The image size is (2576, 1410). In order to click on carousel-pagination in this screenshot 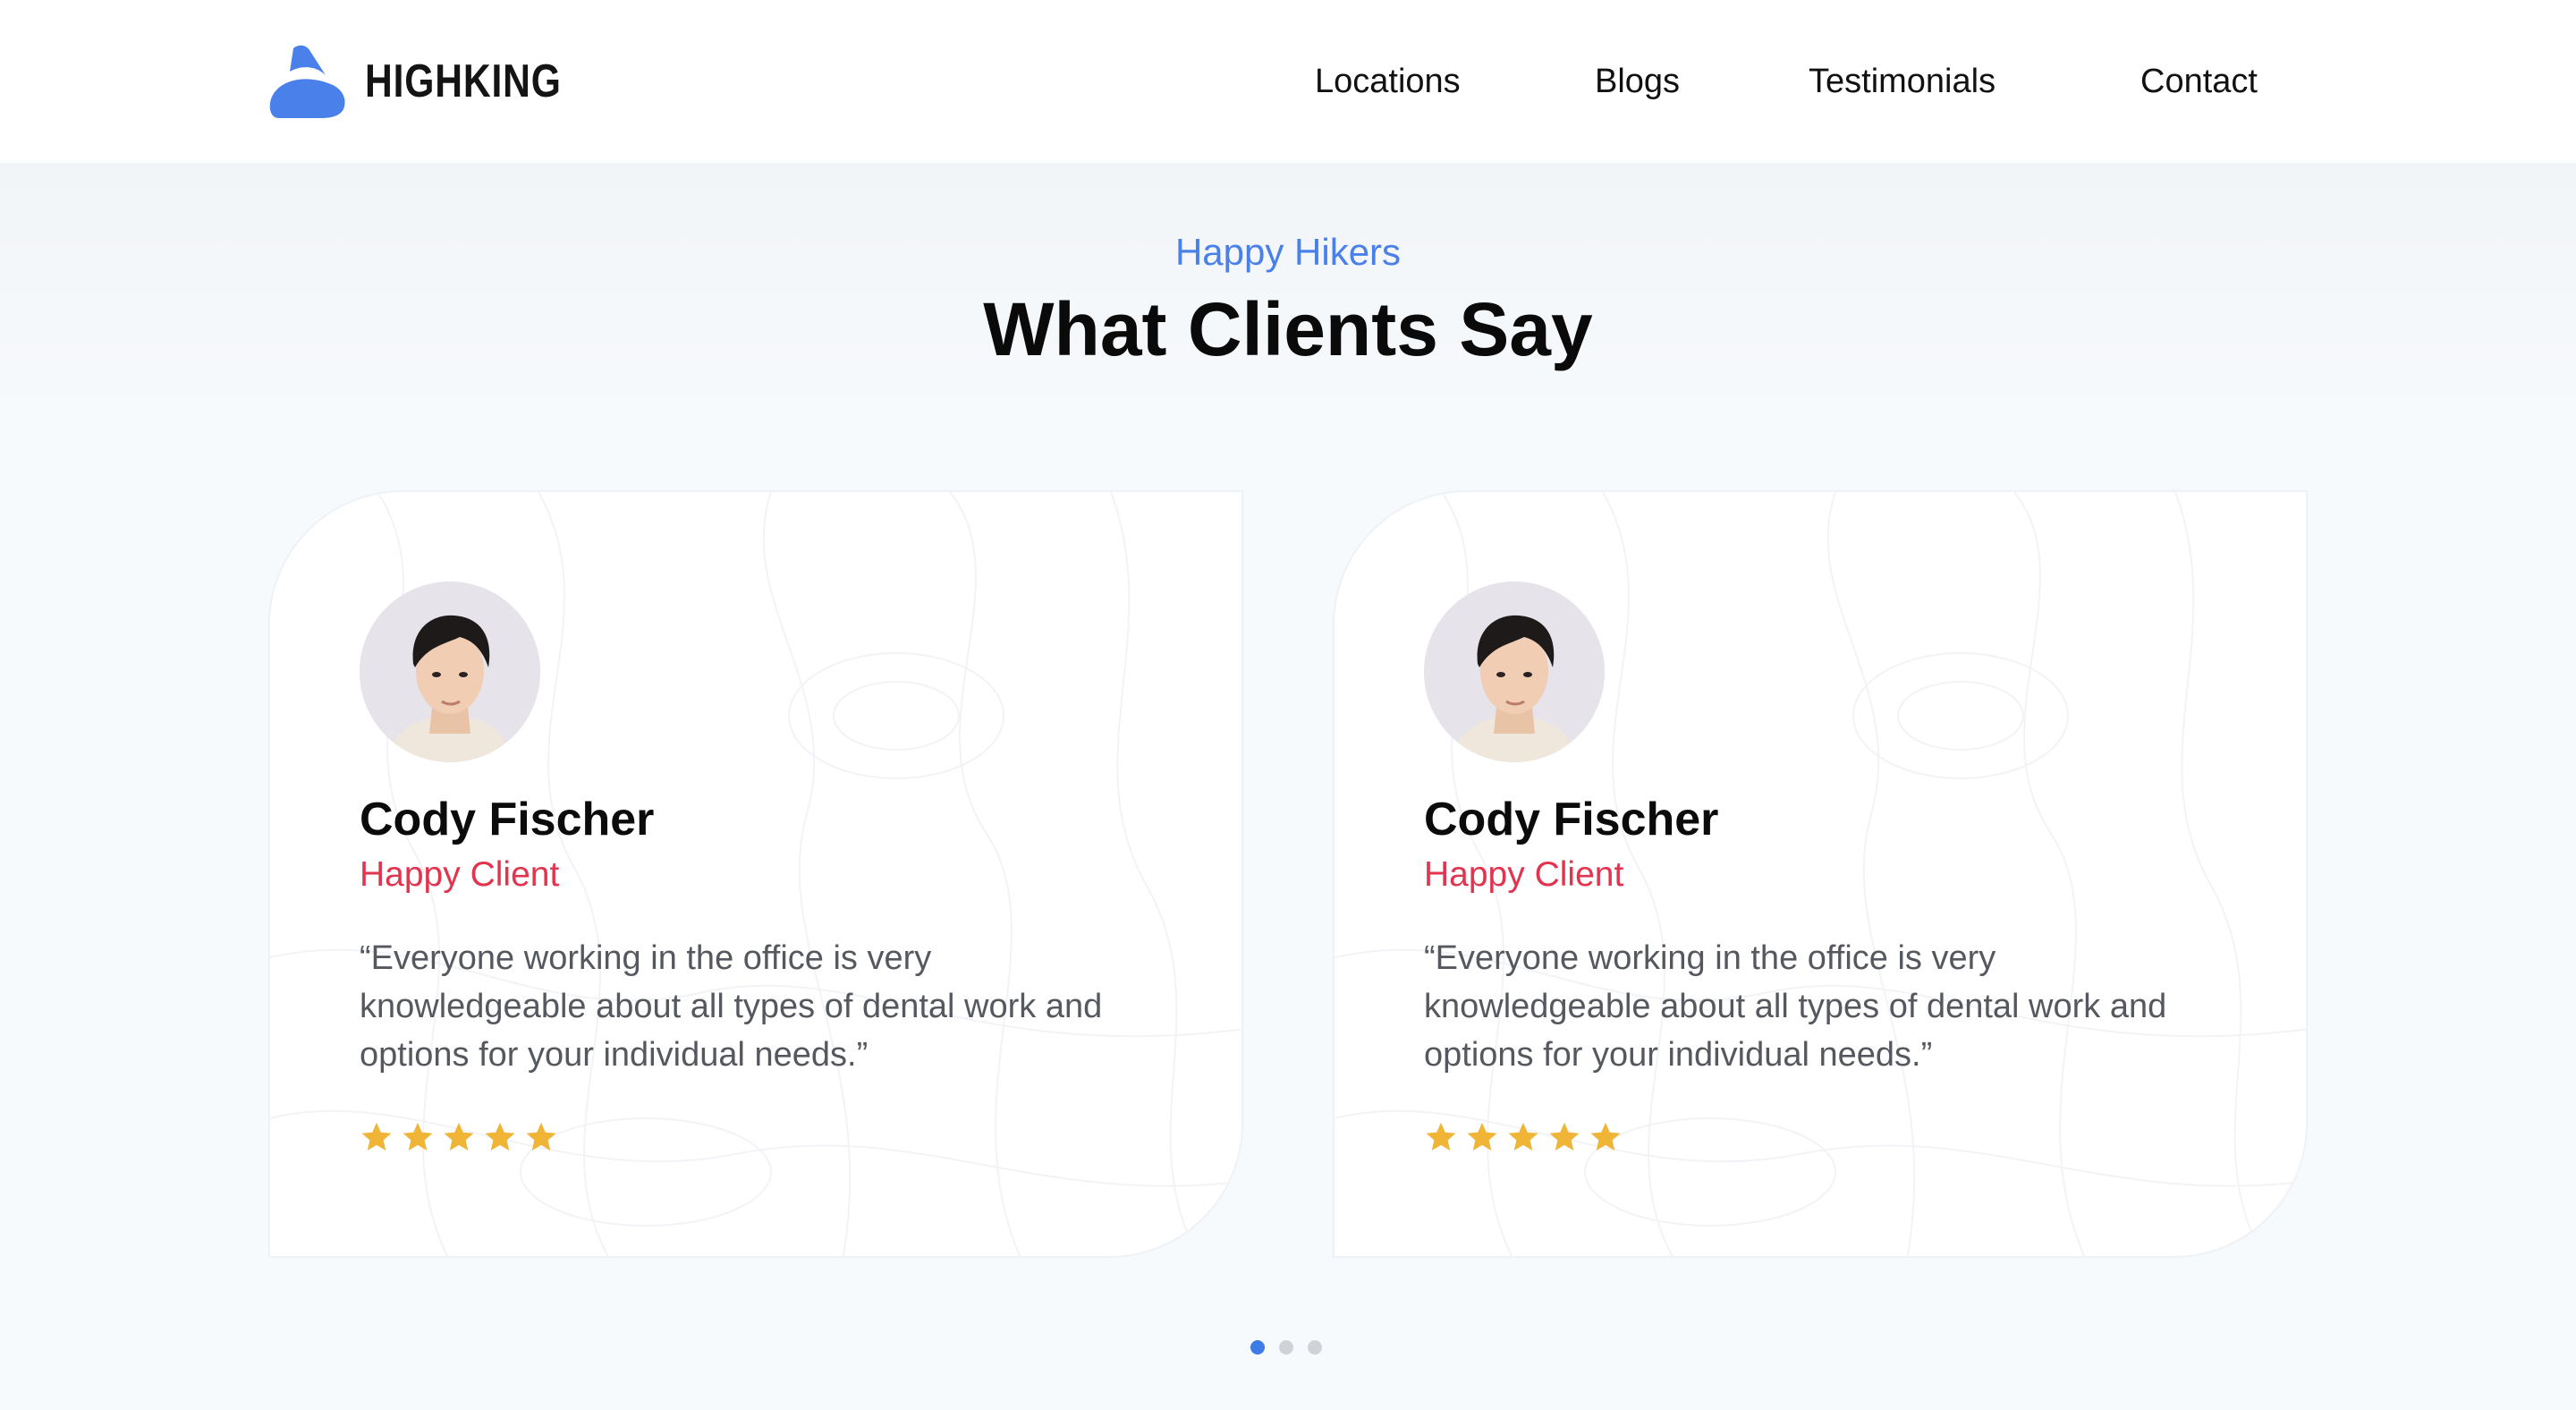, I will do `click(1286, 1347)`.